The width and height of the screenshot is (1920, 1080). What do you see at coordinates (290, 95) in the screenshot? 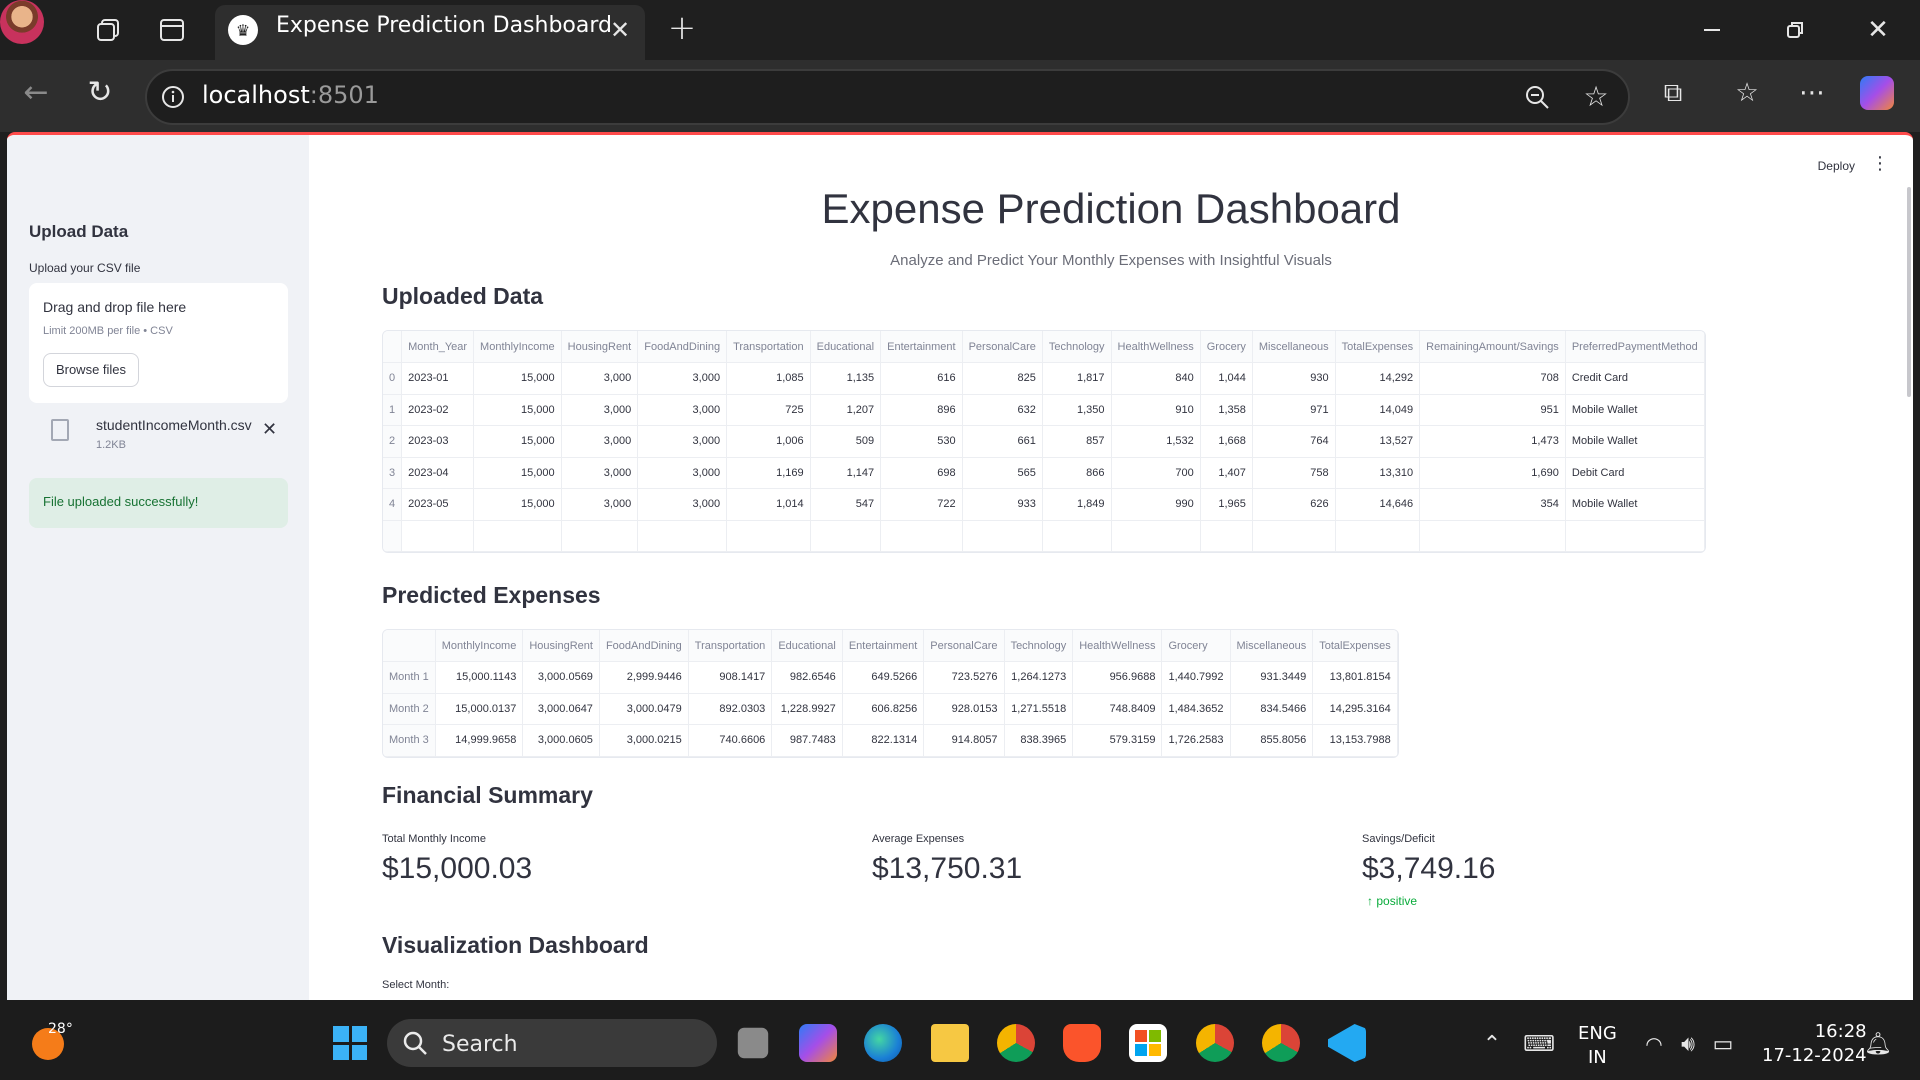
I see `url-text: localhost:8501` at bounding box center [290, 95].